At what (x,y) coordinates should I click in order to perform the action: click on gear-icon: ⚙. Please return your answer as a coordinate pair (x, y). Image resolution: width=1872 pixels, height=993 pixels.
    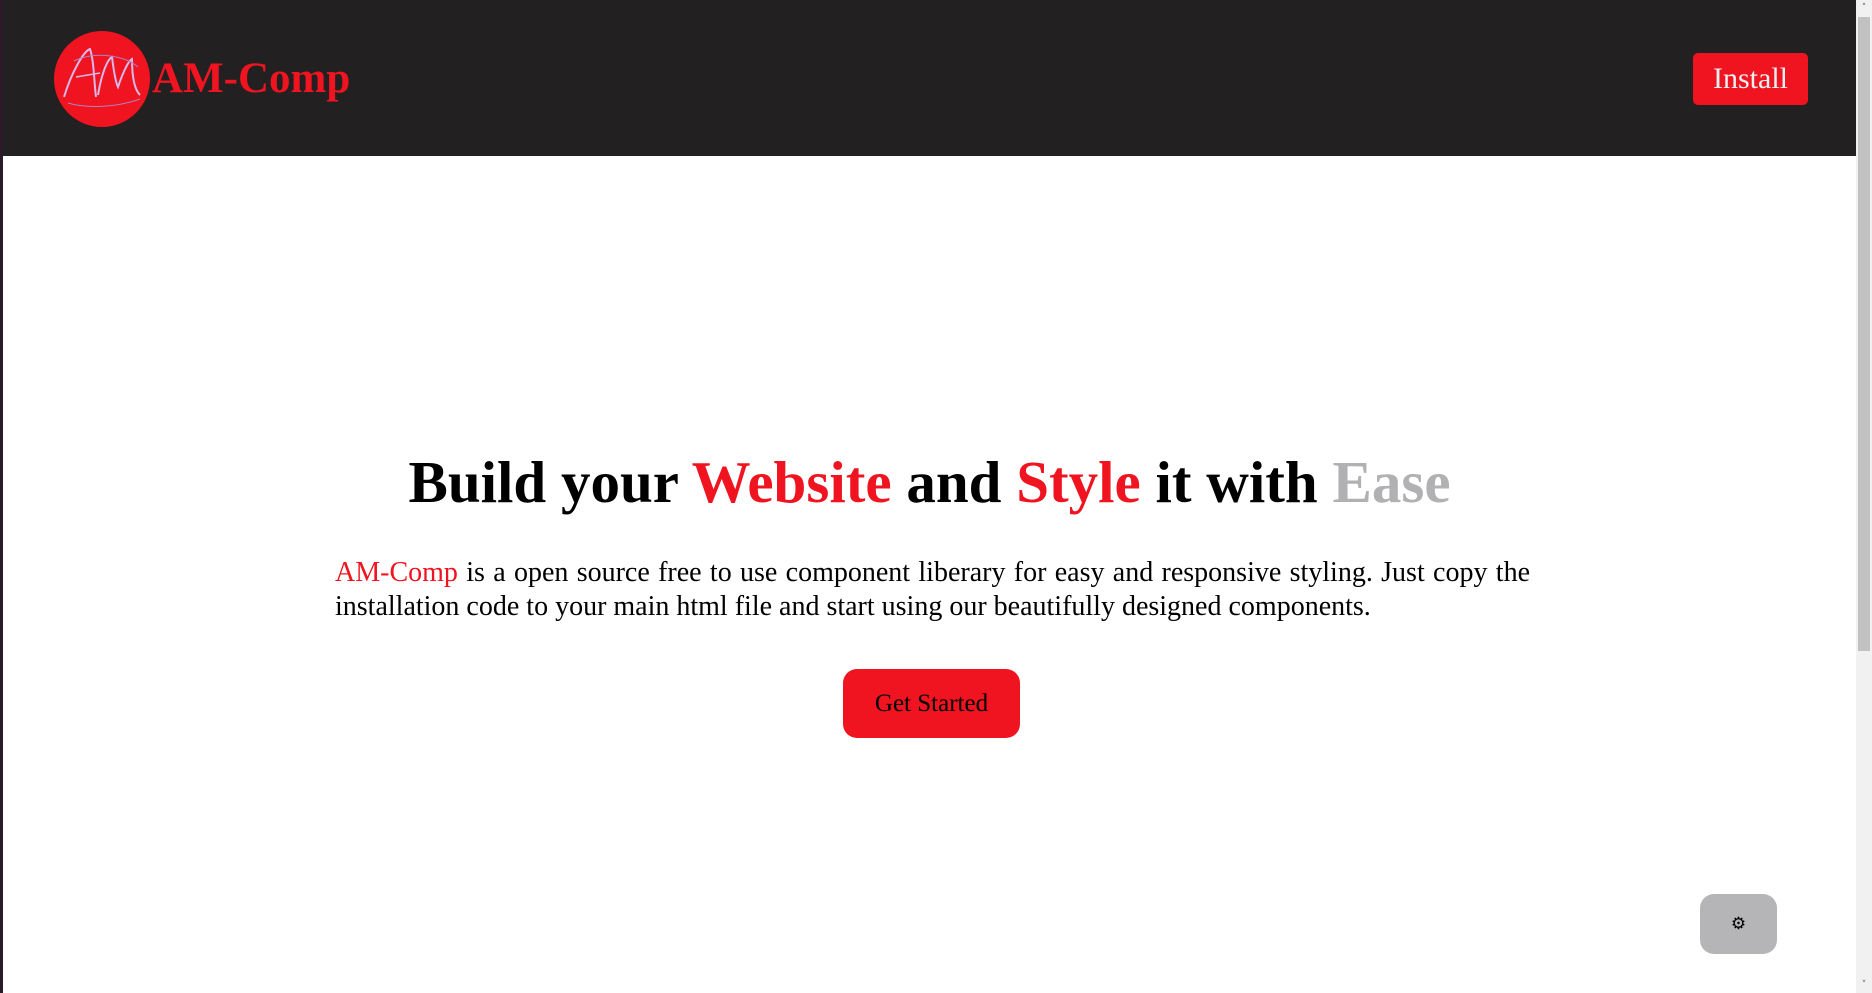
    Looking at the image, I should click on (1738, 923).